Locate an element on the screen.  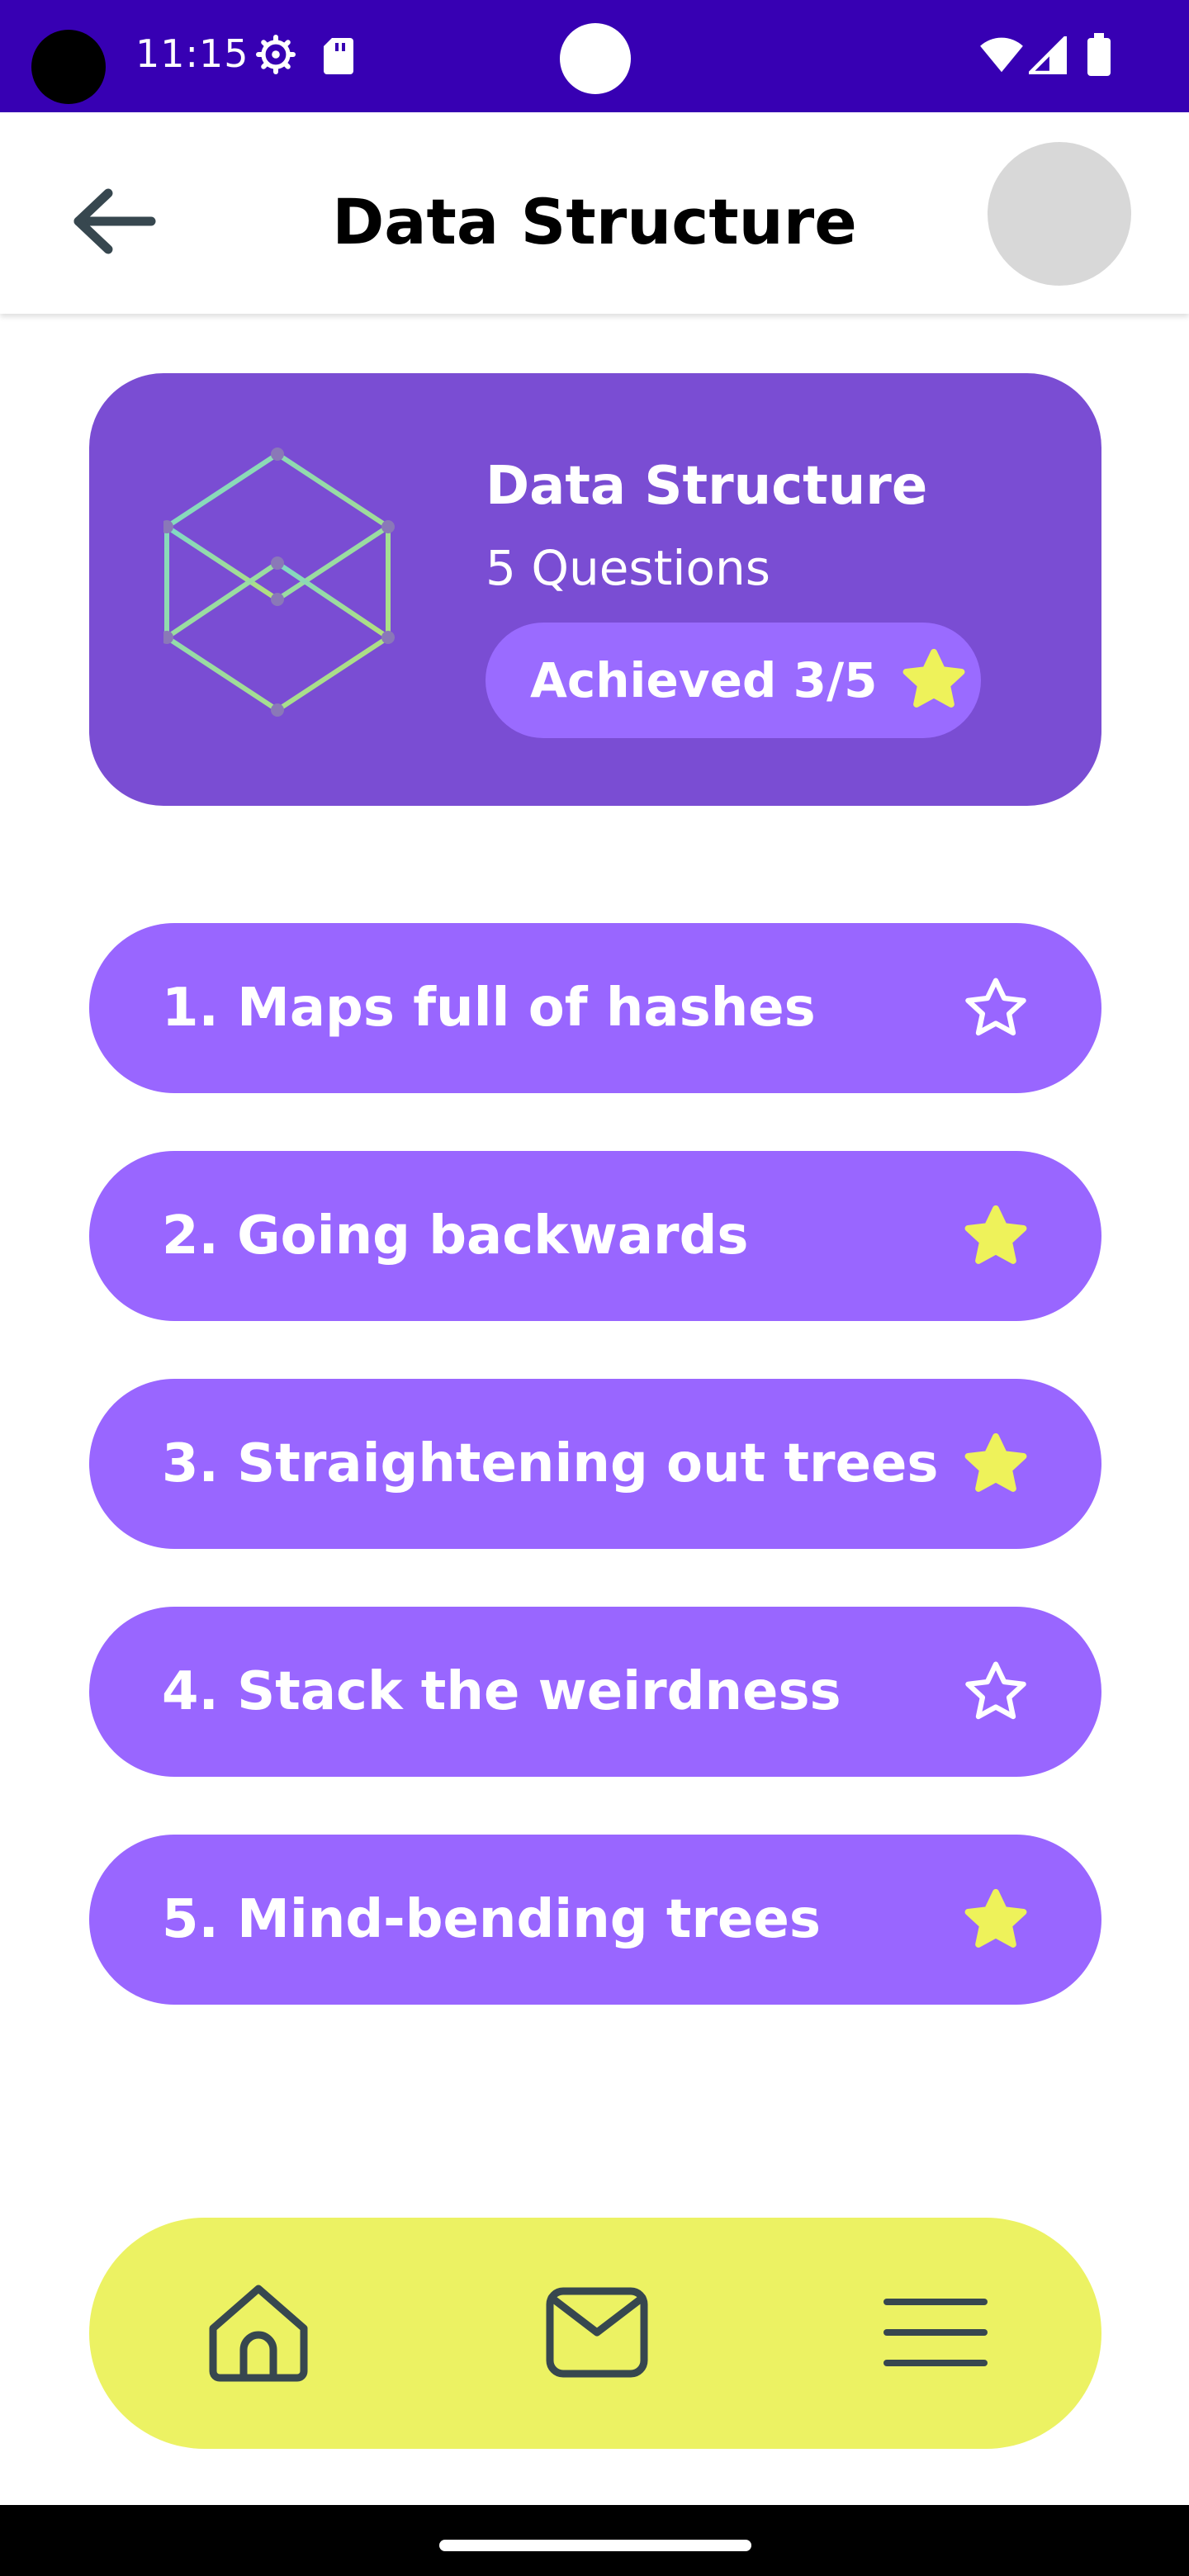
status-bar: 11:15 is located at coordinates (594, 56).